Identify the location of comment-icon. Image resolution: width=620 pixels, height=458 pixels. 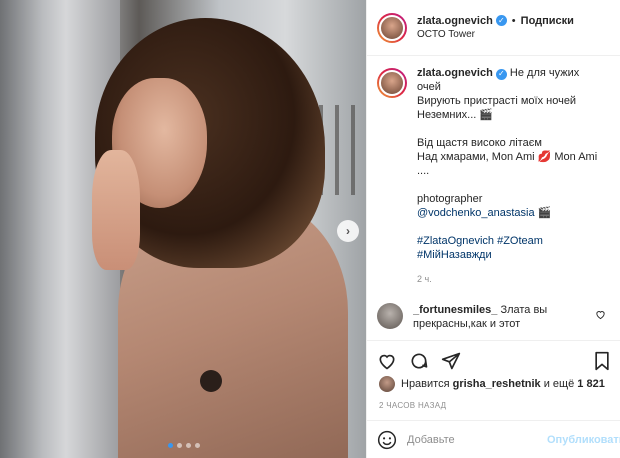
(419, 361).